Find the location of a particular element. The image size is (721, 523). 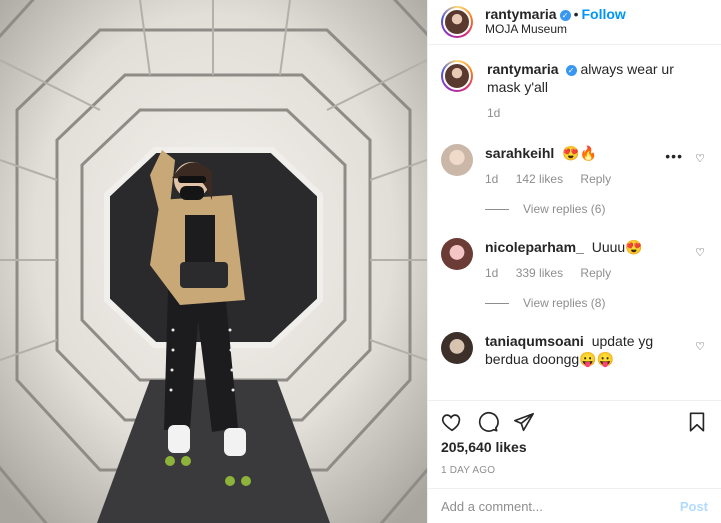

comment-text: Uuuu😍 is located at coordinates (617, 247).